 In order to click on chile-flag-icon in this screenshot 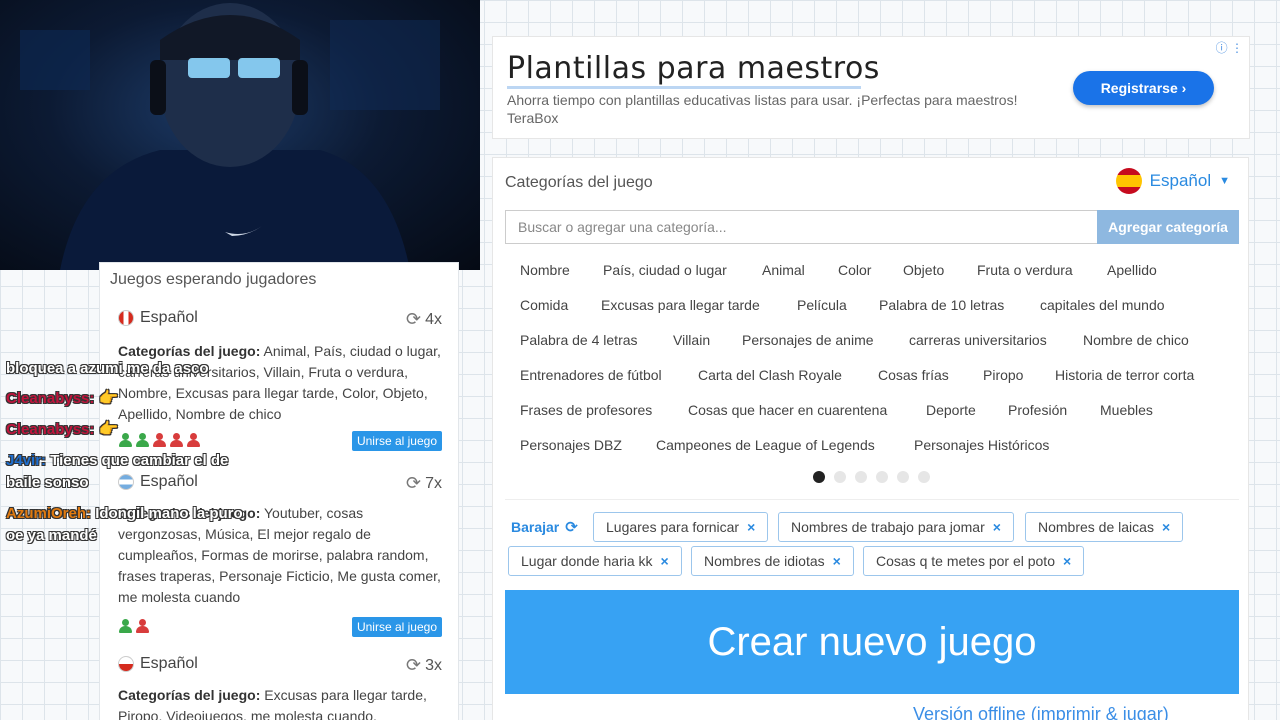, I will do `click(126, 664)`.